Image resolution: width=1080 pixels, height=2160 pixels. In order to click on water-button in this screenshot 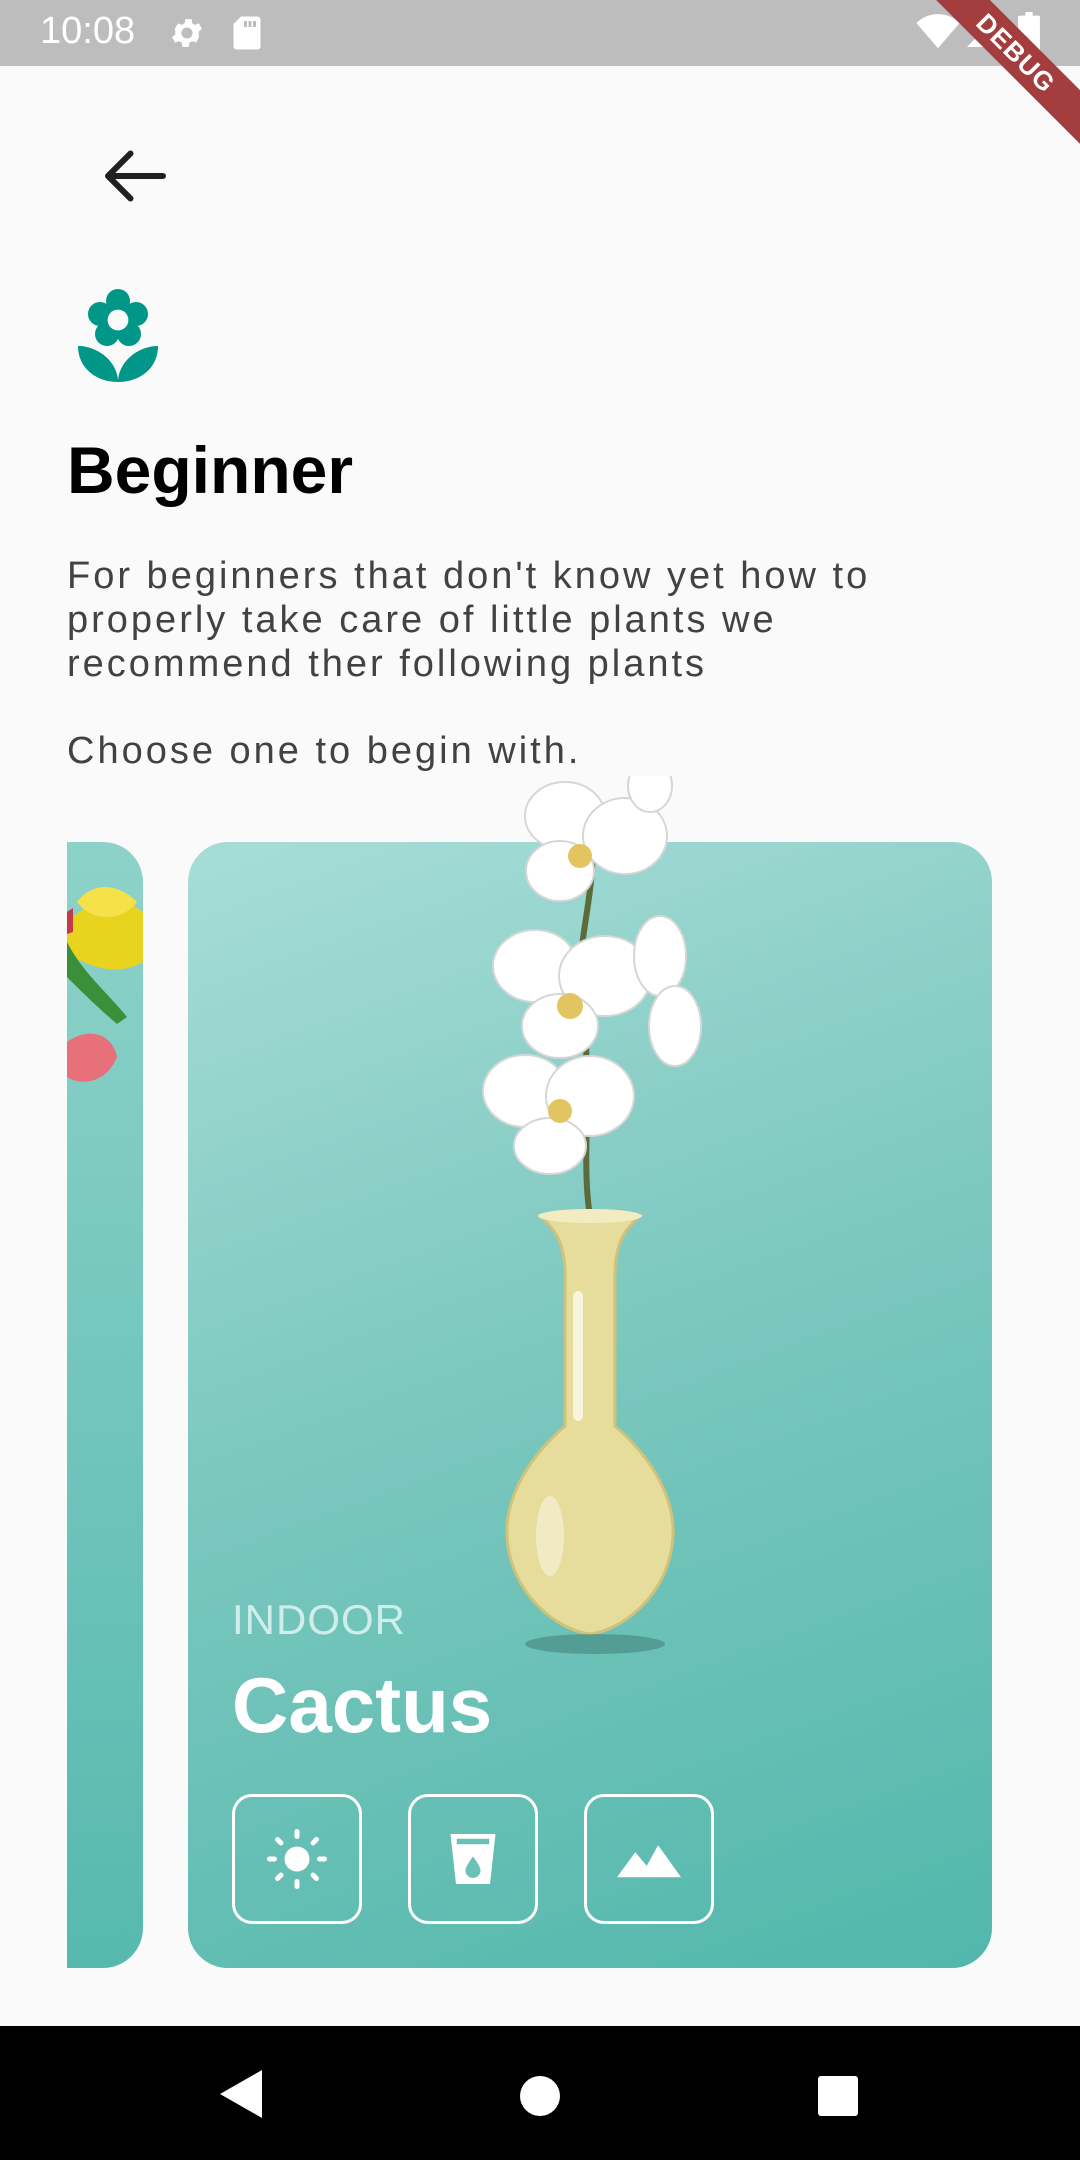, I will do `click(473, 1859)`.